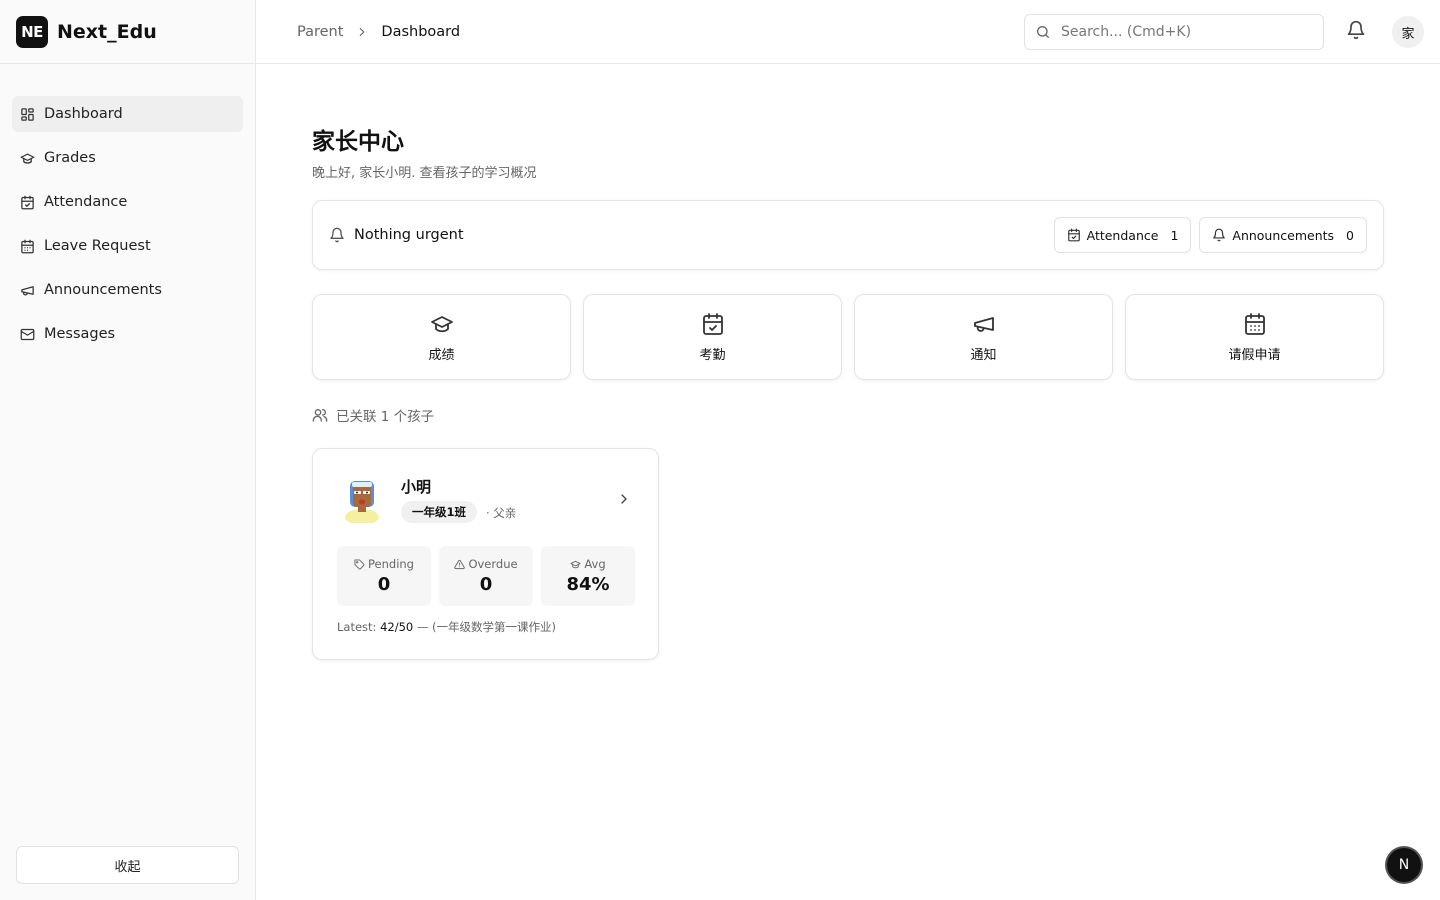 This screenshot has width=1440, height=900. I want to click on child-stats: Pending 0 Overdue 0 Avg 84%, so click(486, 576).